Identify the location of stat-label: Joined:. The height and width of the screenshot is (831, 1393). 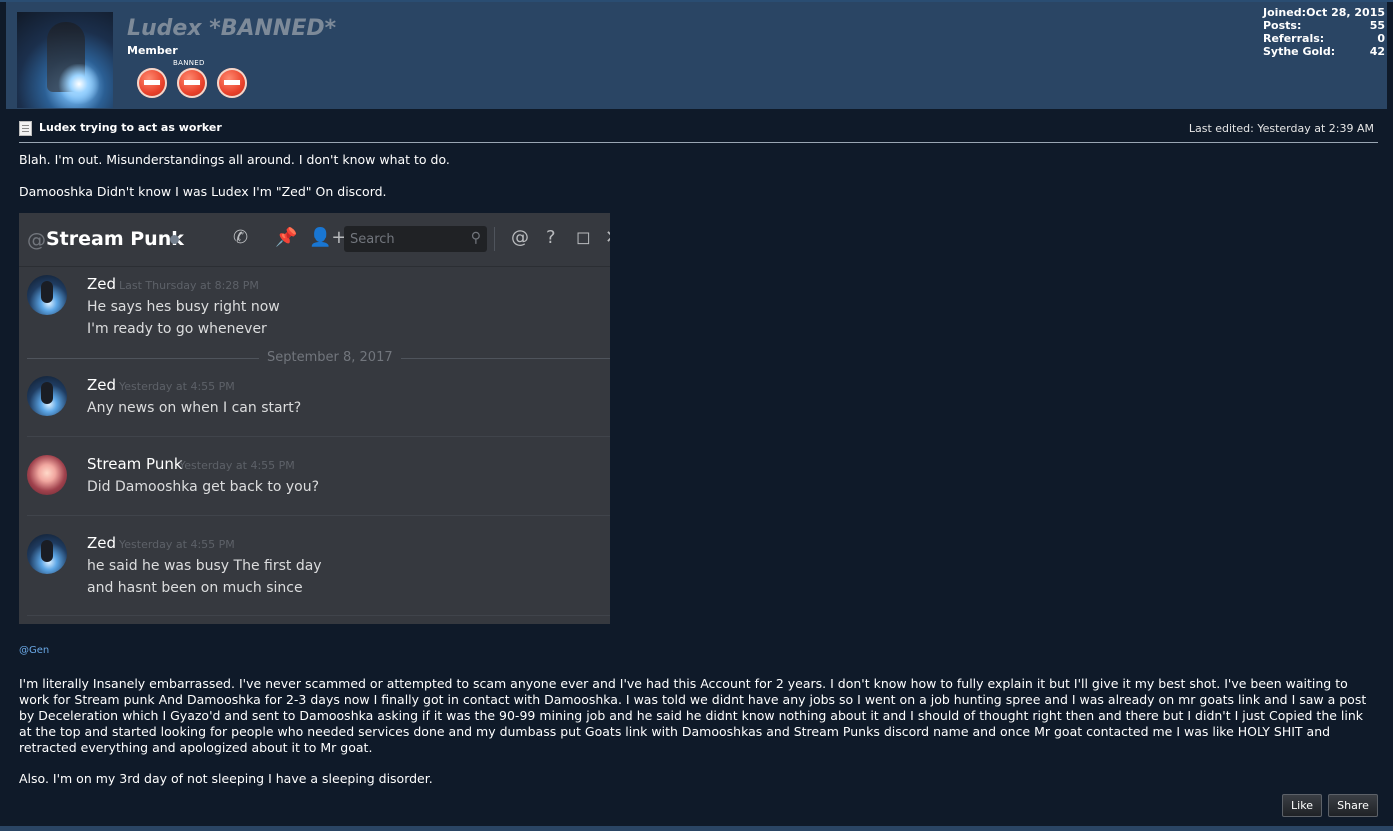
(1284, 12).